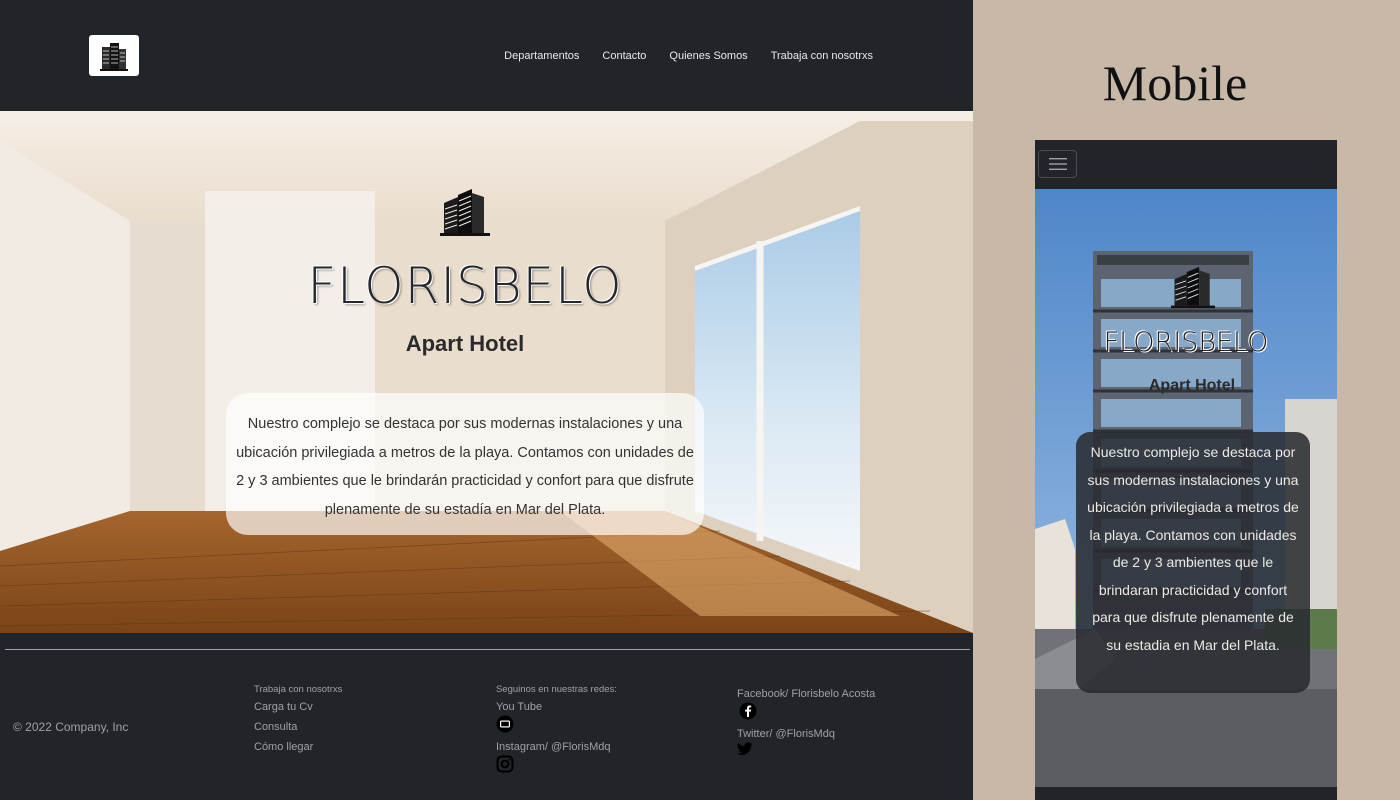  I want to click on nav-link-quienes-somos: Quienes Somos, so click(708, 56).